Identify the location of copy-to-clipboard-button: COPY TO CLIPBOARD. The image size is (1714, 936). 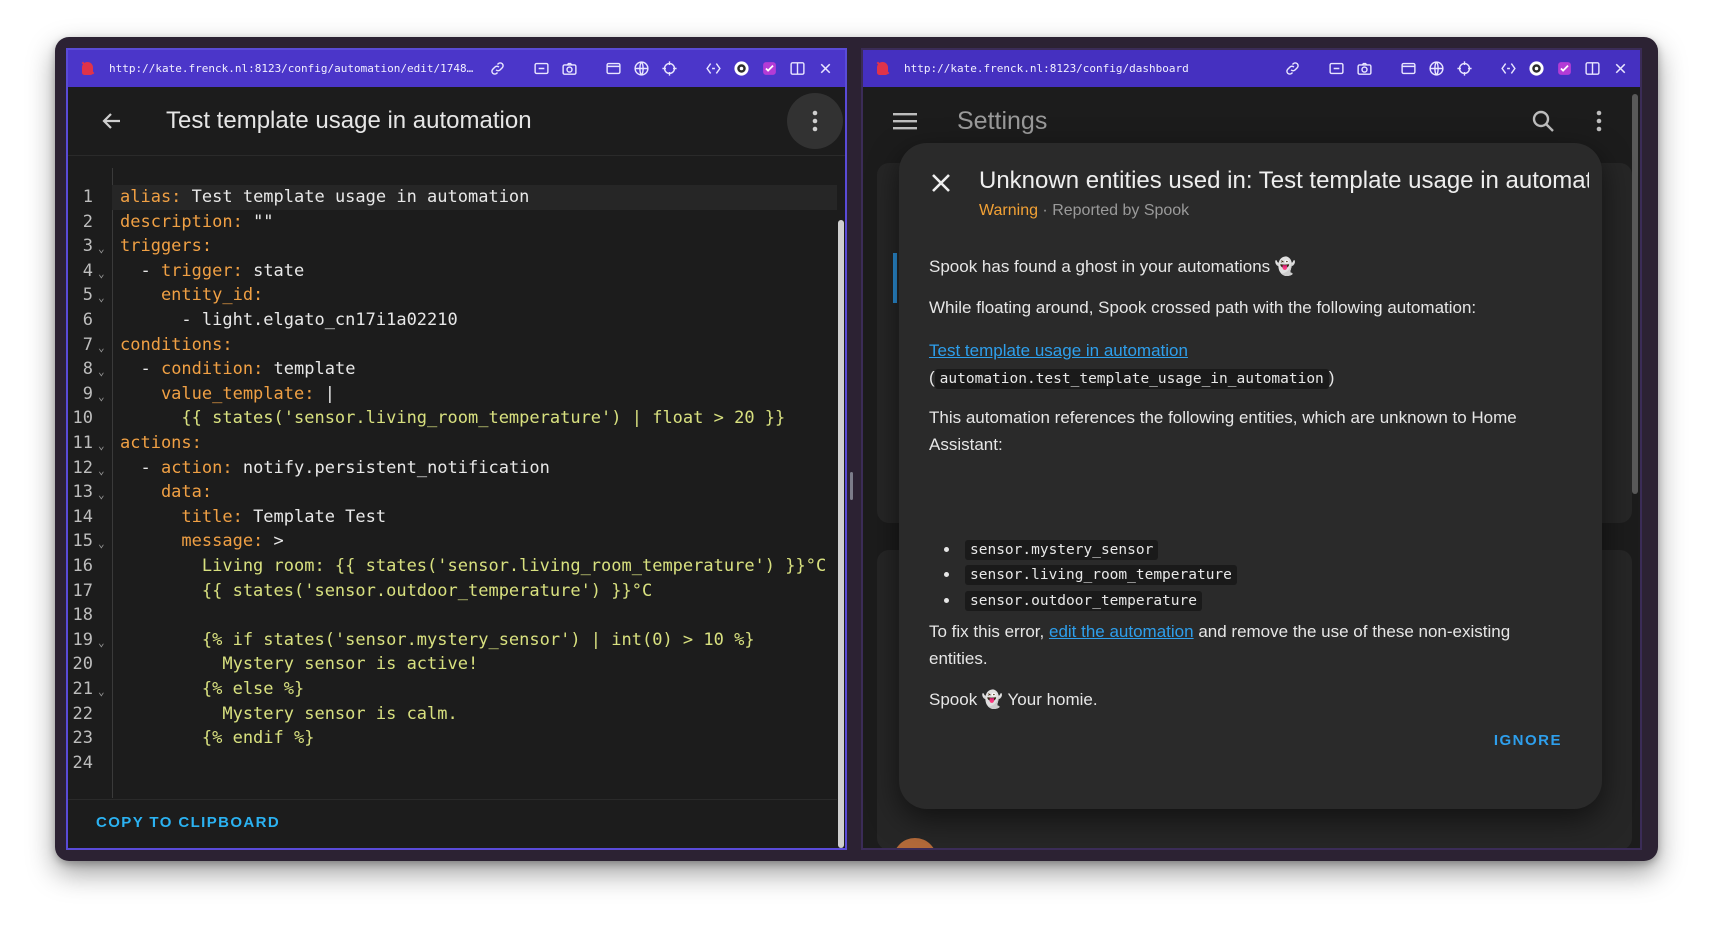
(188, 822).